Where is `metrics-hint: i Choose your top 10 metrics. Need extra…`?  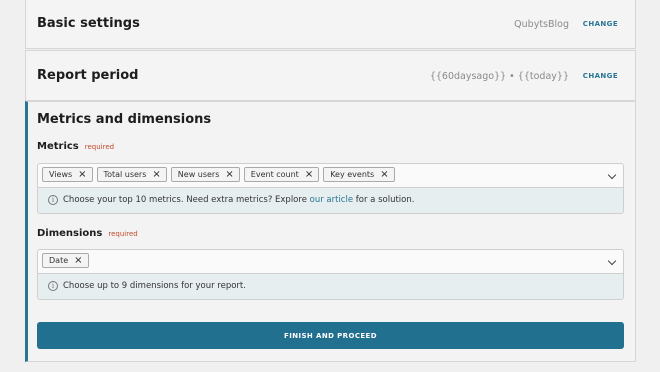
metrics-hint: i Choose your top 10 metrics. Need extra… is located at coordinates (330, 201).